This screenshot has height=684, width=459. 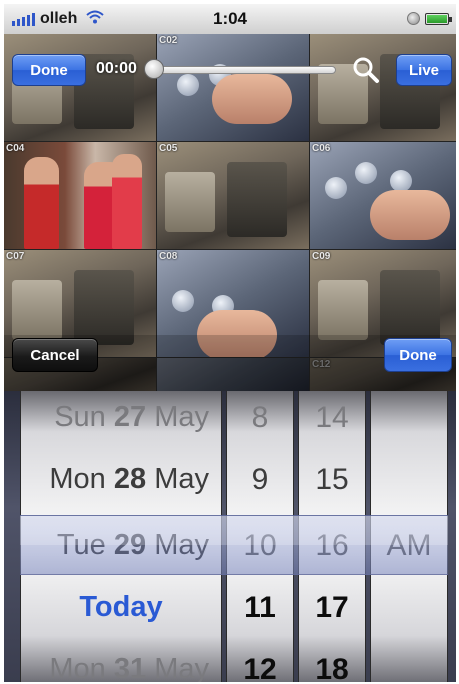 I want to click on minute-row-selected: 16, so click(x=332, y=546).